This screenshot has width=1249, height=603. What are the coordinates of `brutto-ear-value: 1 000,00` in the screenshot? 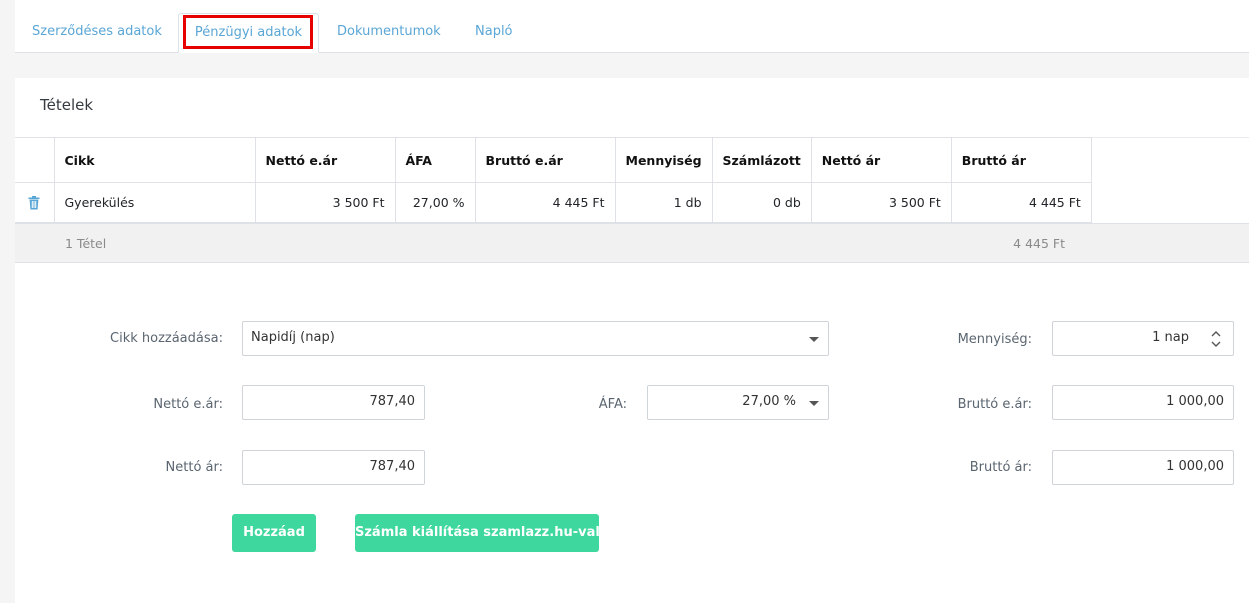 It's located at (1195, 401).